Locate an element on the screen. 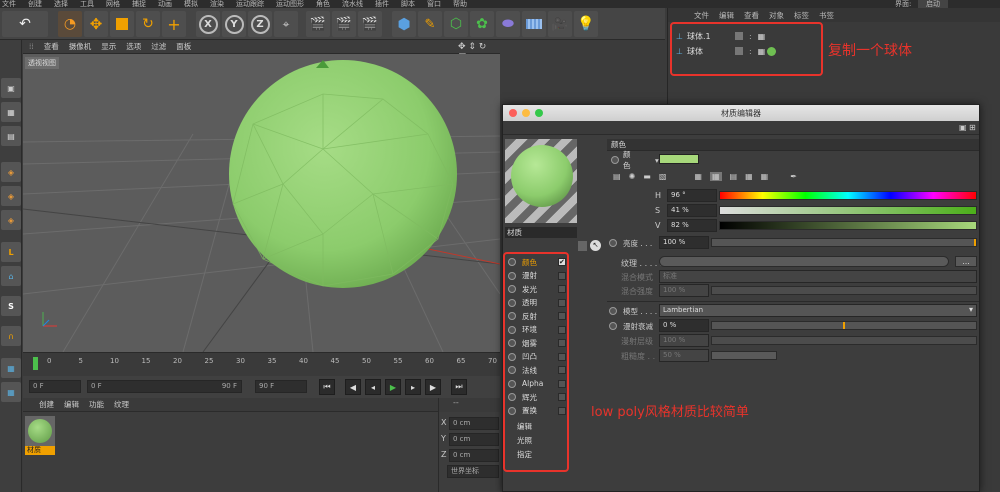 This screenshot has width=1000, height=492. add-tool-button: + is located at coordinates (174, 24).